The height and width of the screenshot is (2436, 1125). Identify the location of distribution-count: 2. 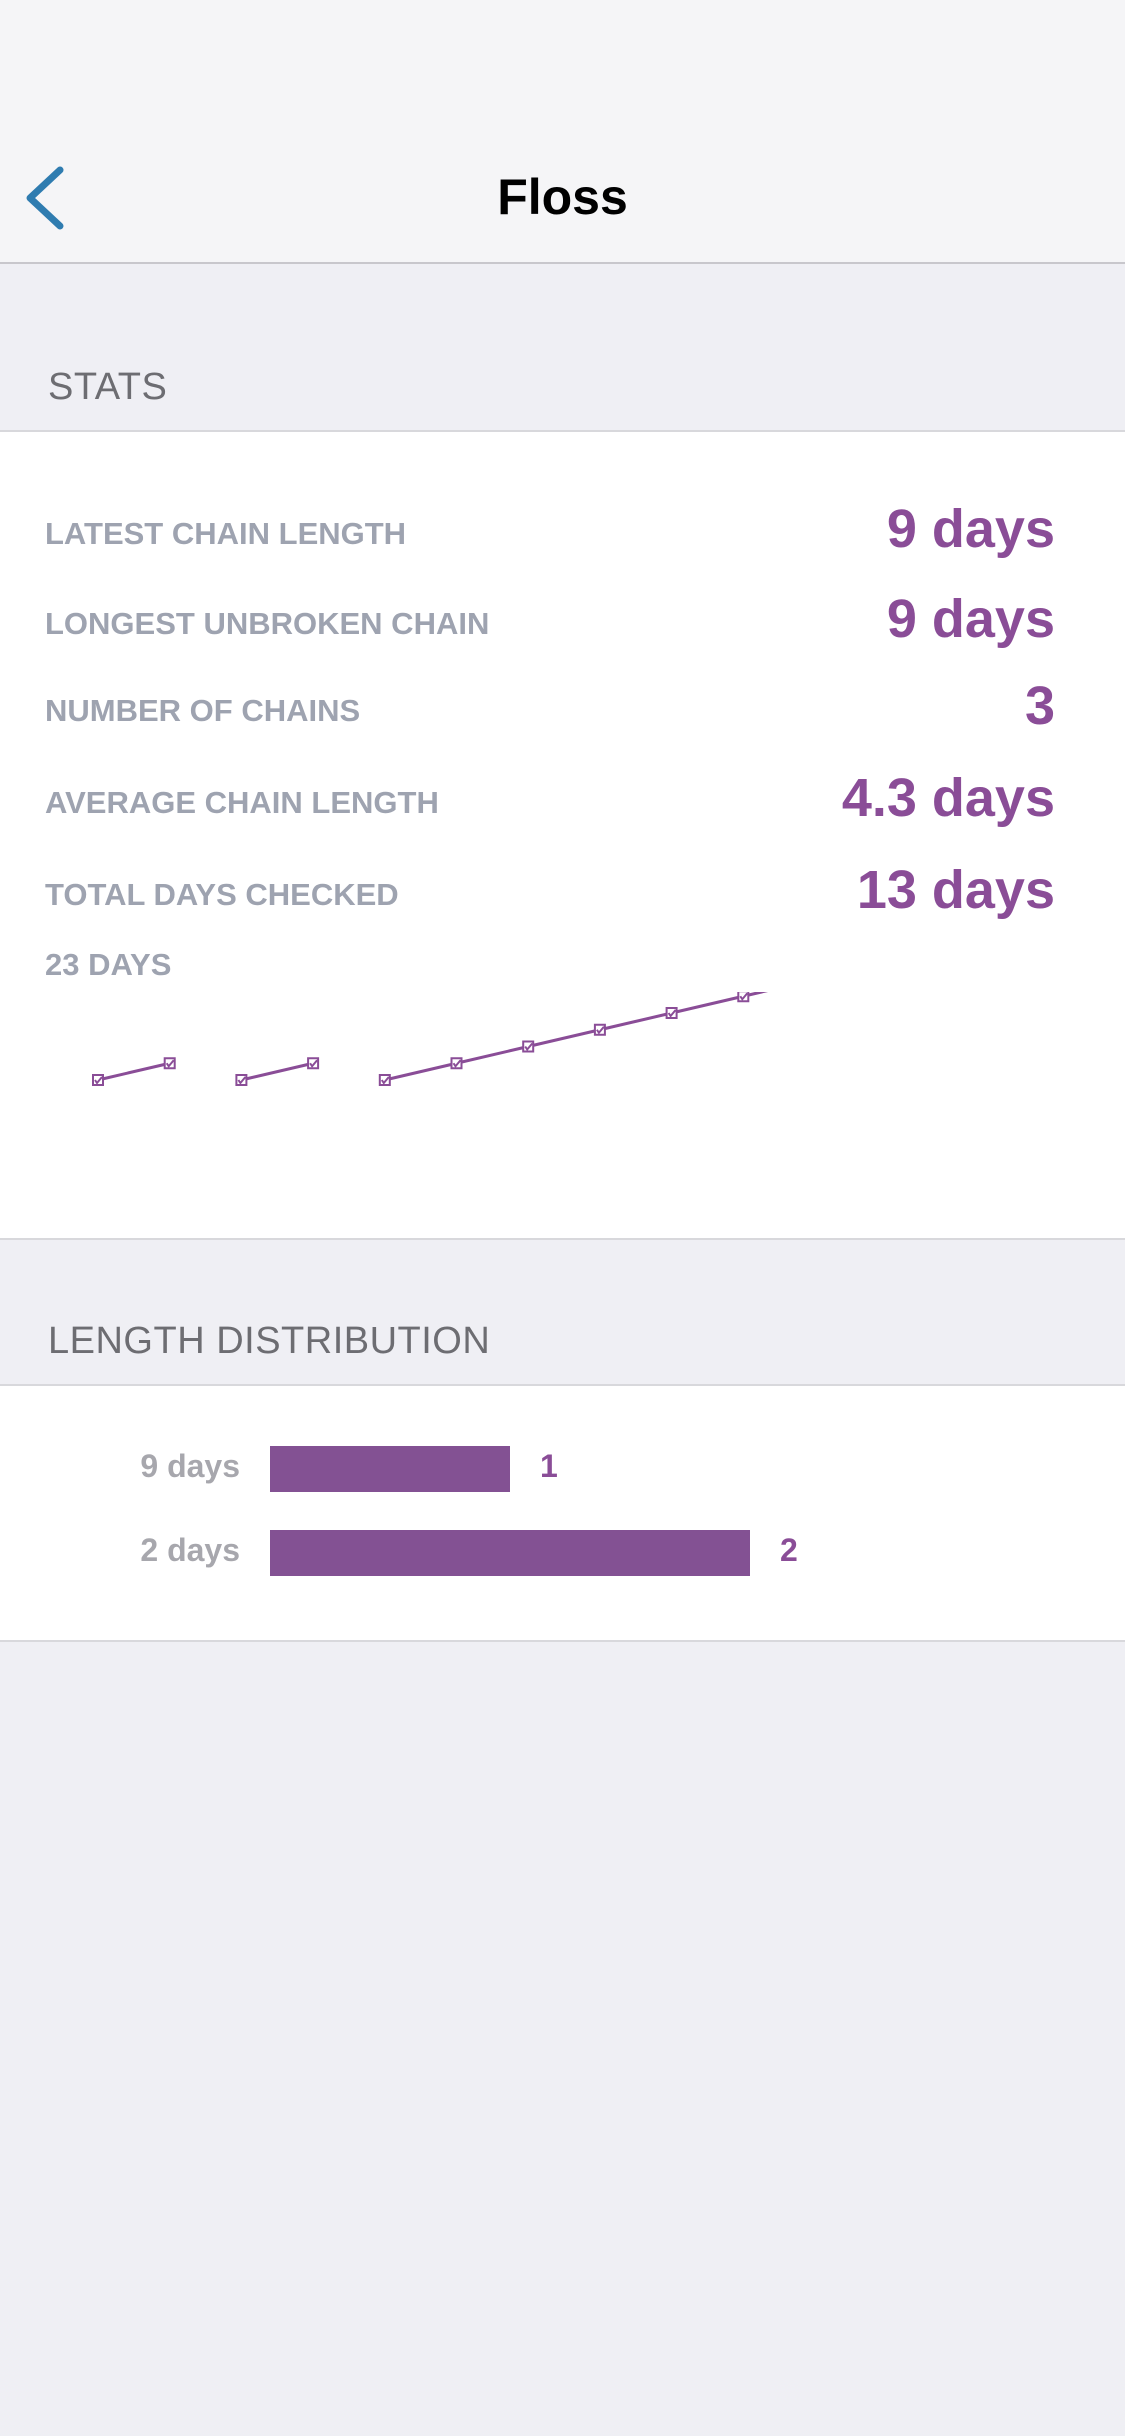
(789, 1550).